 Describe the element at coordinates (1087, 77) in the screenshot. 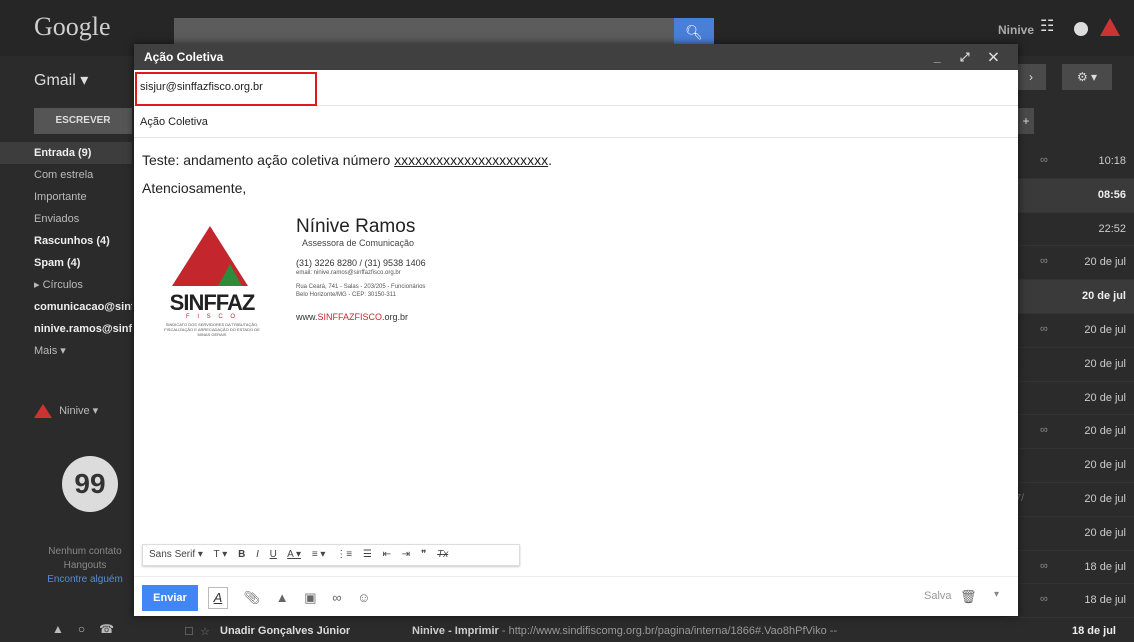

I see `settings-gear-icon: ⚙ ▾` at that location.